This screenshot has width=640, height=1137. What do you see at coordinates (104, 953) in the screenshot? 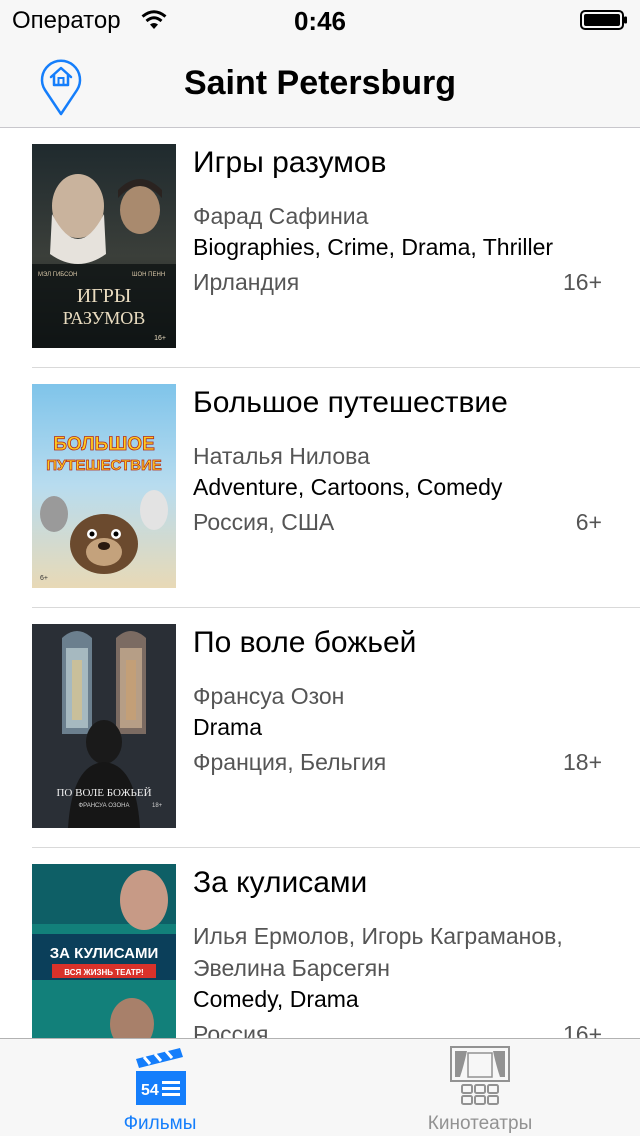
I see `poster-title-line1: ЗА КУЛИСАМИ` at bounding box center [104, 953].